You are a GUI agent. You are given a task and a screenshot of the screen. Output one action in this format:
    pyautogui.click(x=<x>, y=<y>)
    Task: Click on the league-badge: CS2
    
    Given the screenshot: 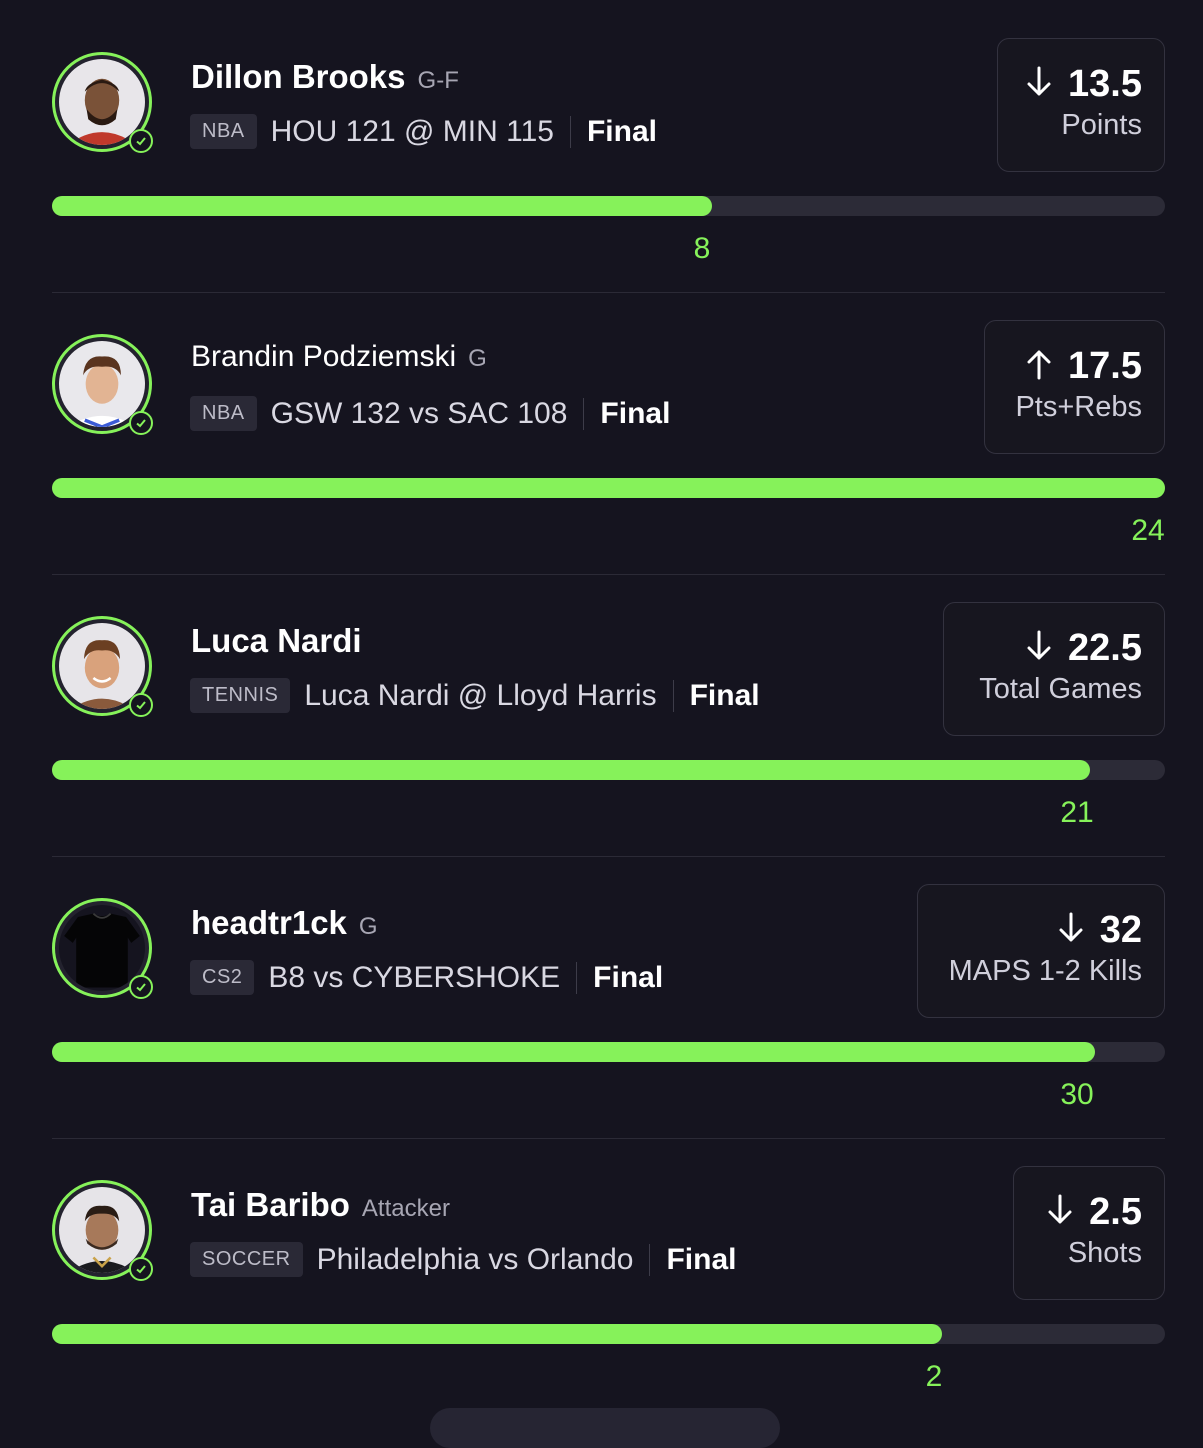 What is the action you would take?
    pyautogui.click(x=222, y=977)
    